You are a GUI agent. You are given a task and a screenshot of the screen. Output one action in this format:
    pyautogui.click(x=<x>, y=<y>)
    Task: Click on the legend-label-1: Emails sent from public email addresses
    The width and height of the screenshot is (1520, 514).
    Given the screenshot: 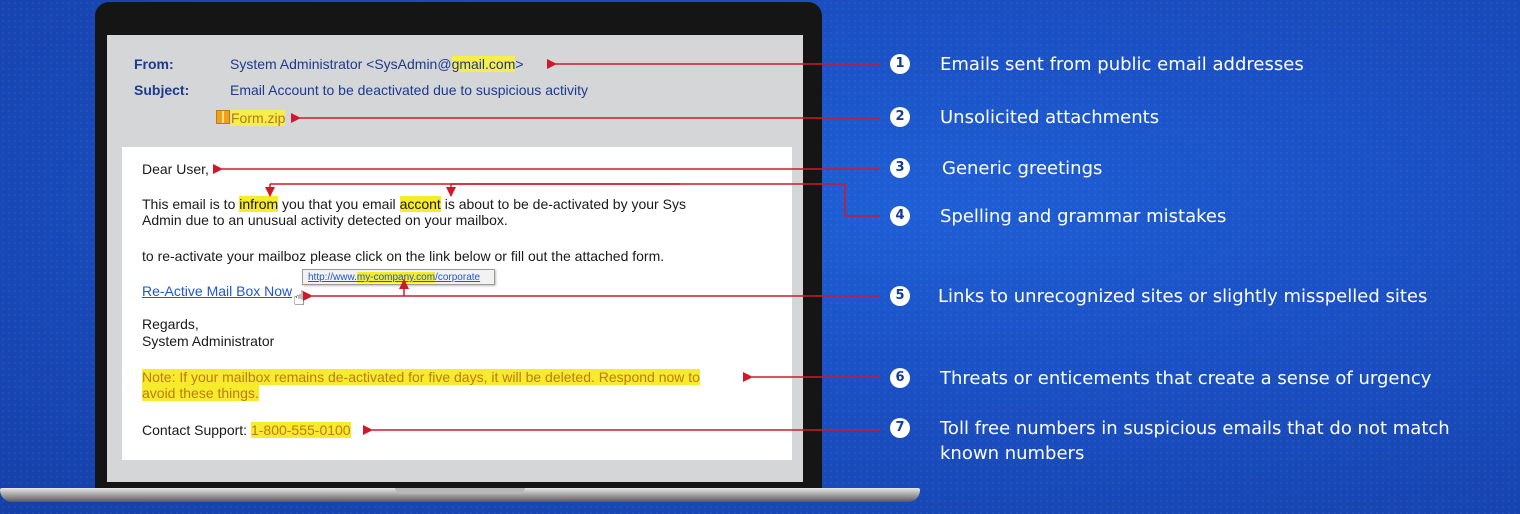 What is the action you would take?
    pyautogui.click(x=1122, y=64)
    